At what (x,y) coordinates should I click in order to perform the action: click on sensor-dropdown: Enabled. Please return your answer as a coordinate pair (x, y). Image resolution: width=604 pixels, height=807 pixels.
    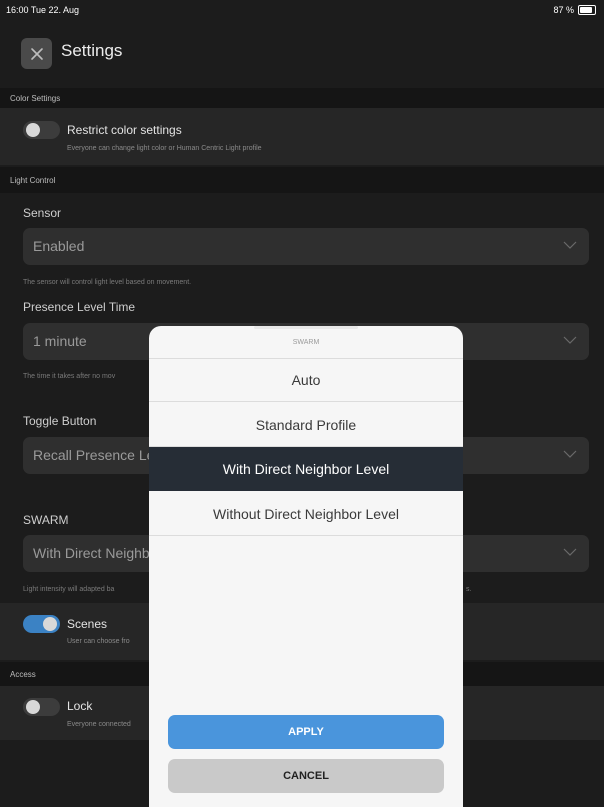
    Looking at the image, I should click on (306, 246).